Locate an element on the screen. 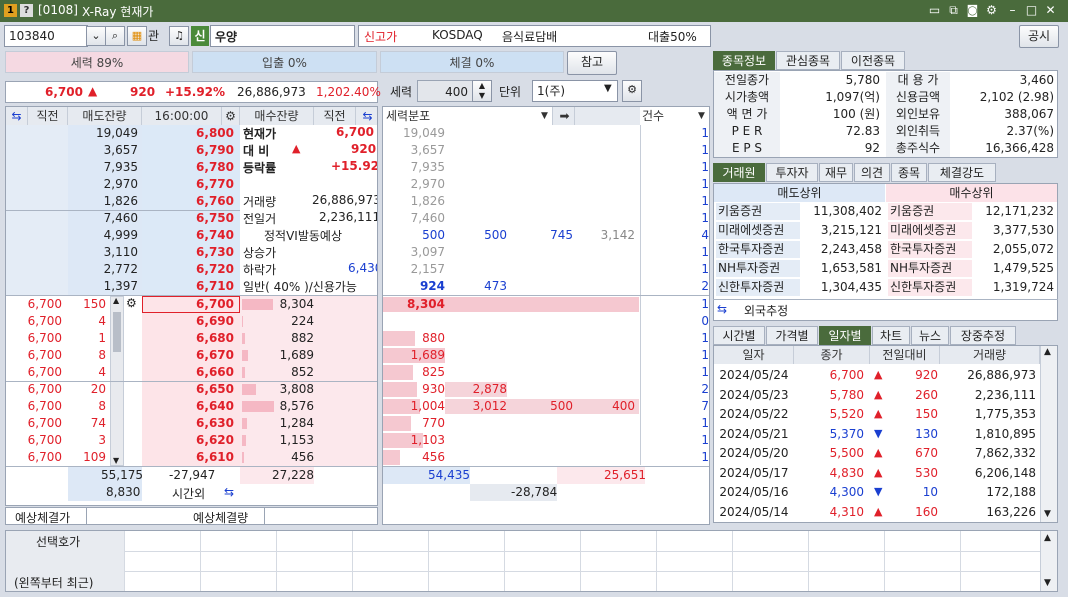 This screenshot has height=597, width=1068. tab-daily-0: 시간별 is located at coordinates (739, 335).